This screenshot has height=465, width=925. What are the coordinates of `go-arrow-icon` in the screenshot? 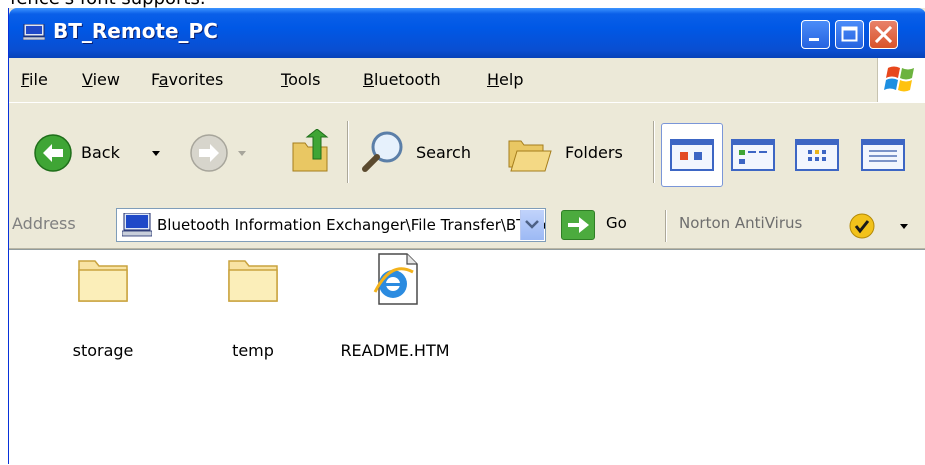 It's located at (578, 225).